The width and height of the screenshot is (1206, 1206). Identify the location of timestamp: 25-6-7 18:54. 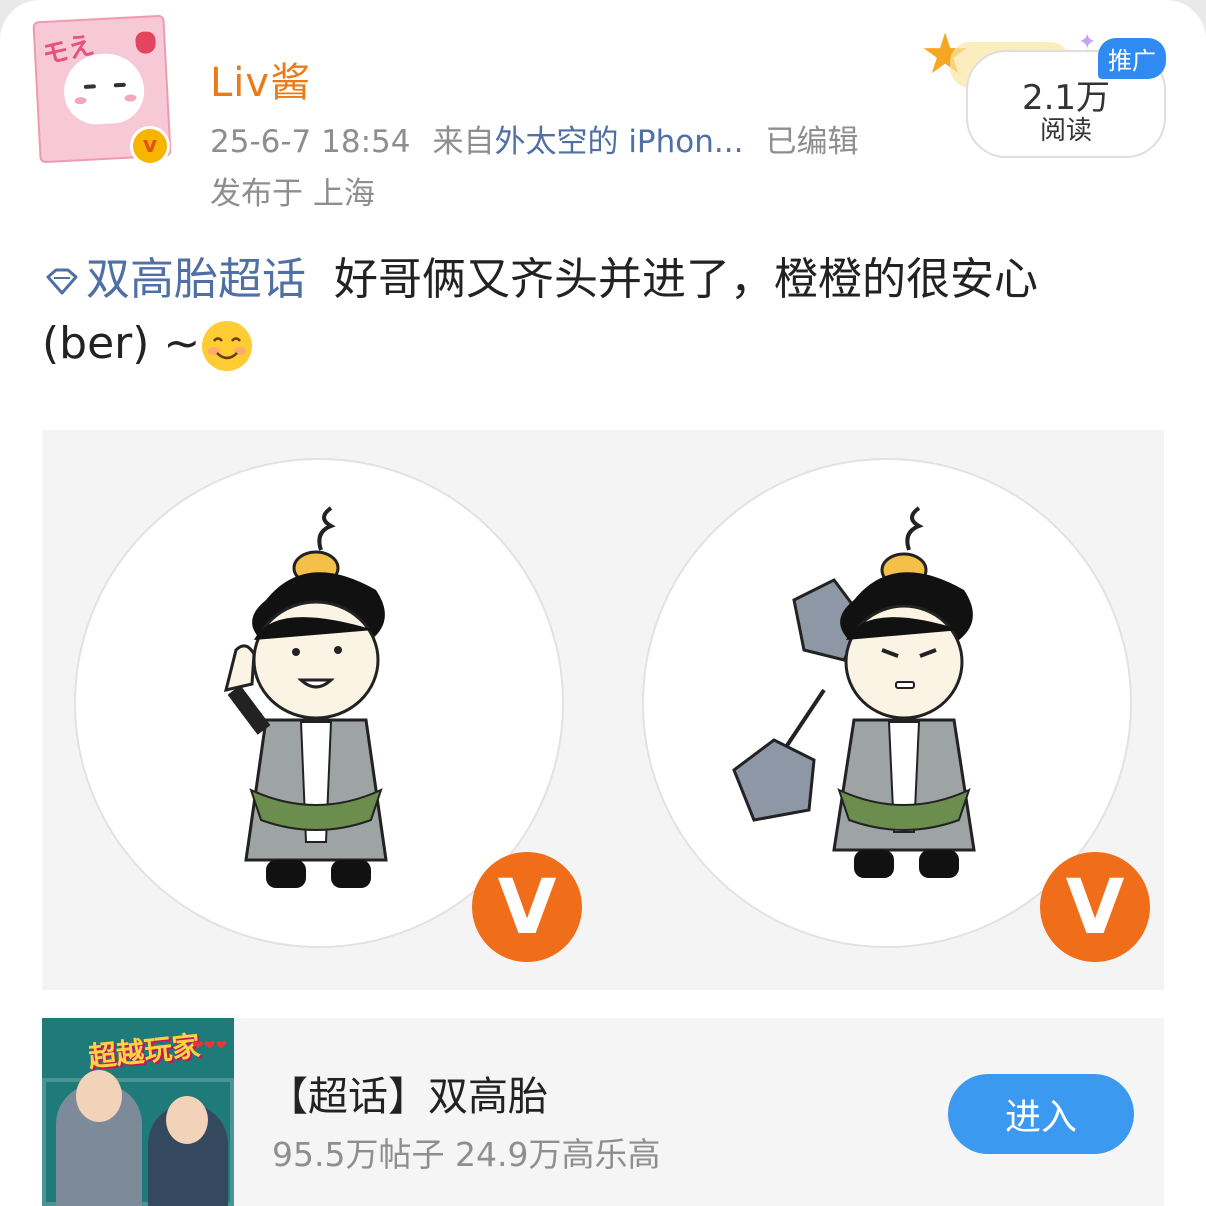
(310, 142).